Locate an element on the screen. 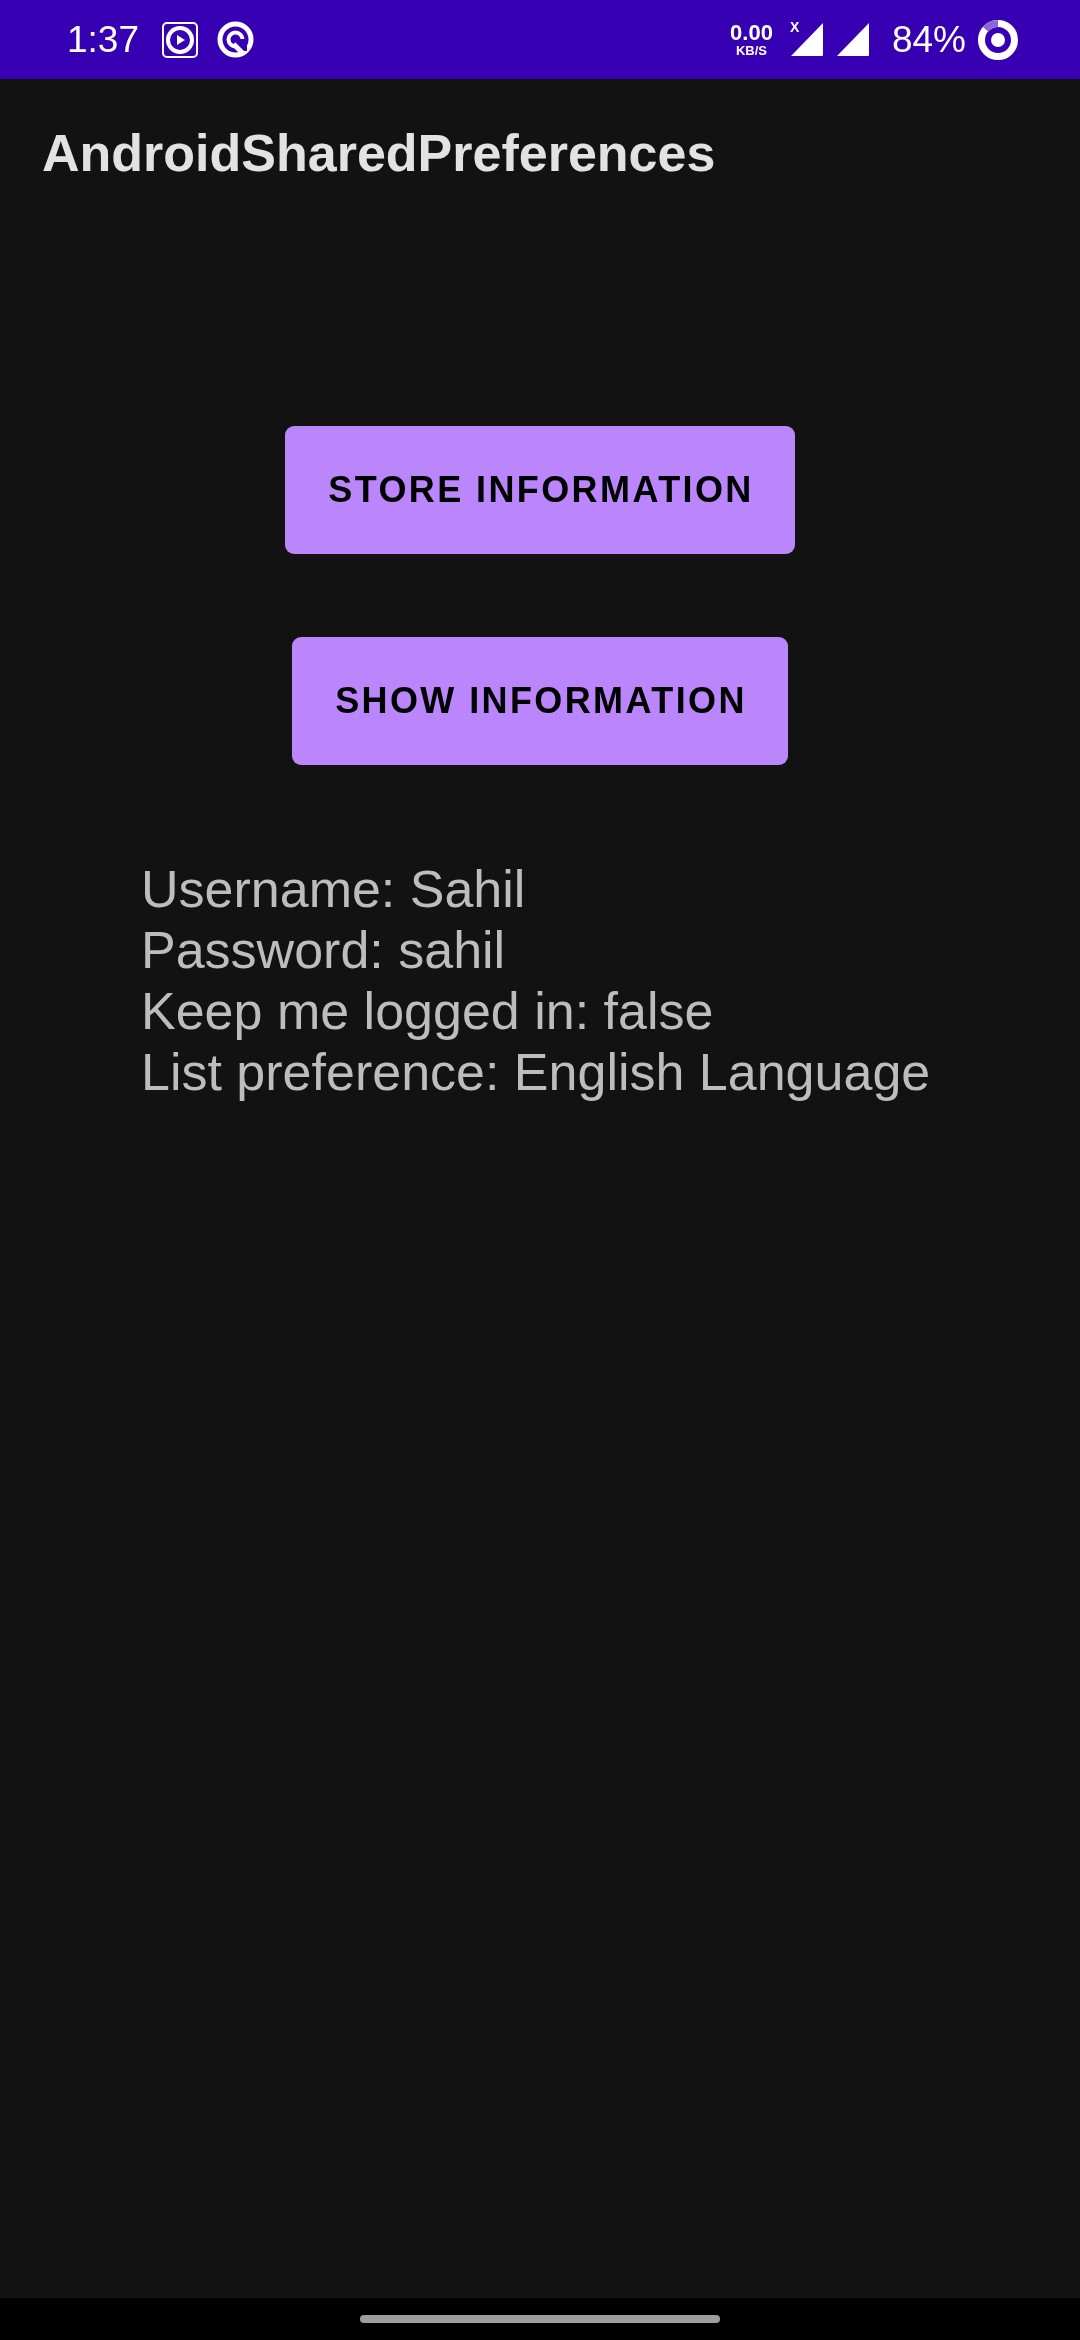 Image resolution: width=1080 pixels, height=2340 pixels. battery-percentage: 84% is located at coordinates (928, 39).